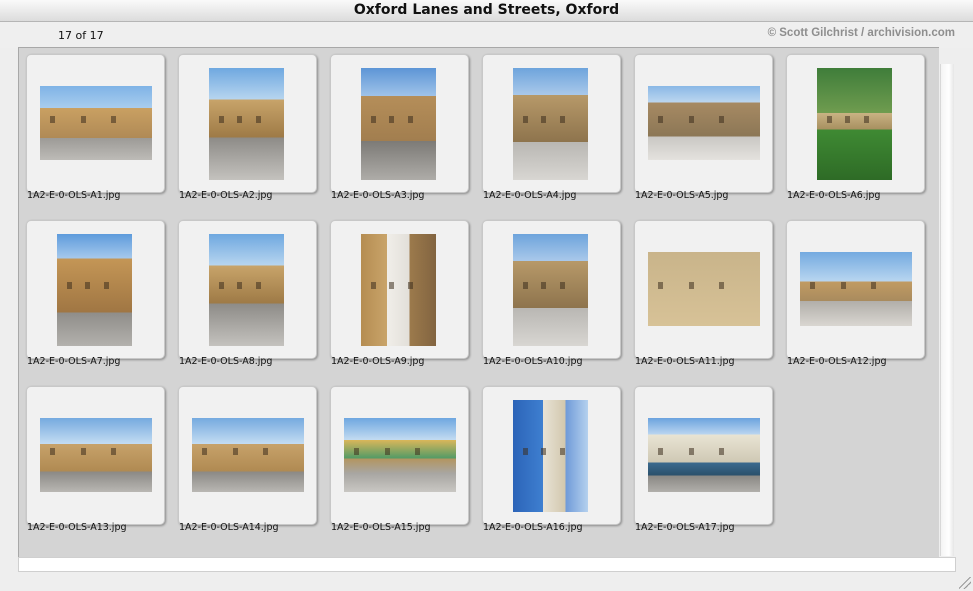  I want to click on thumbnail-item: 1A2-E-0-OLS-A15.jpg, so click(399, 460).